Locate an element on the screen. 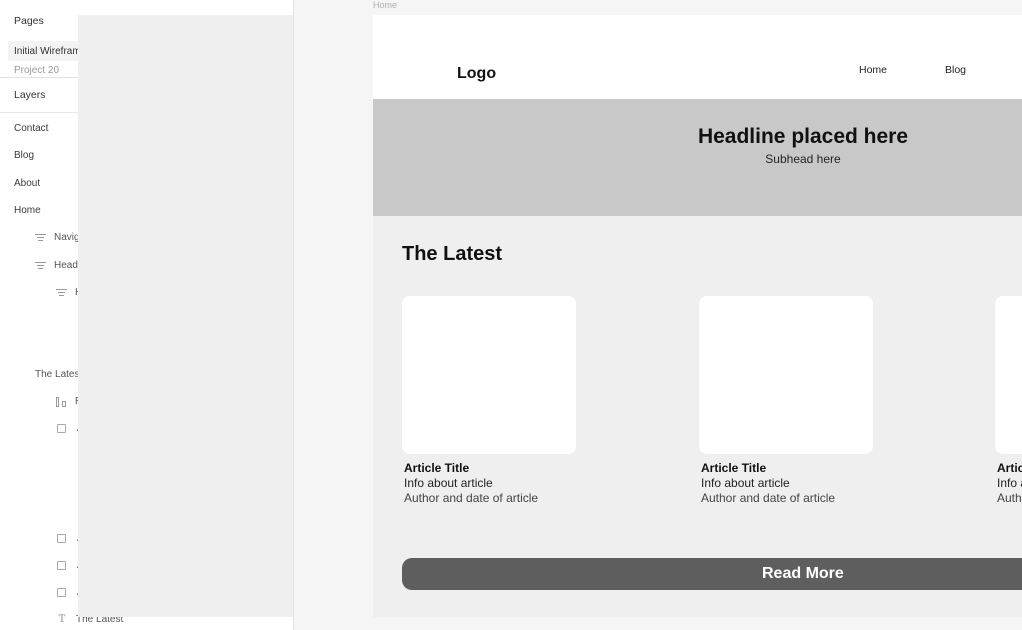  logo: Logo is located at coordinates (477, 73).